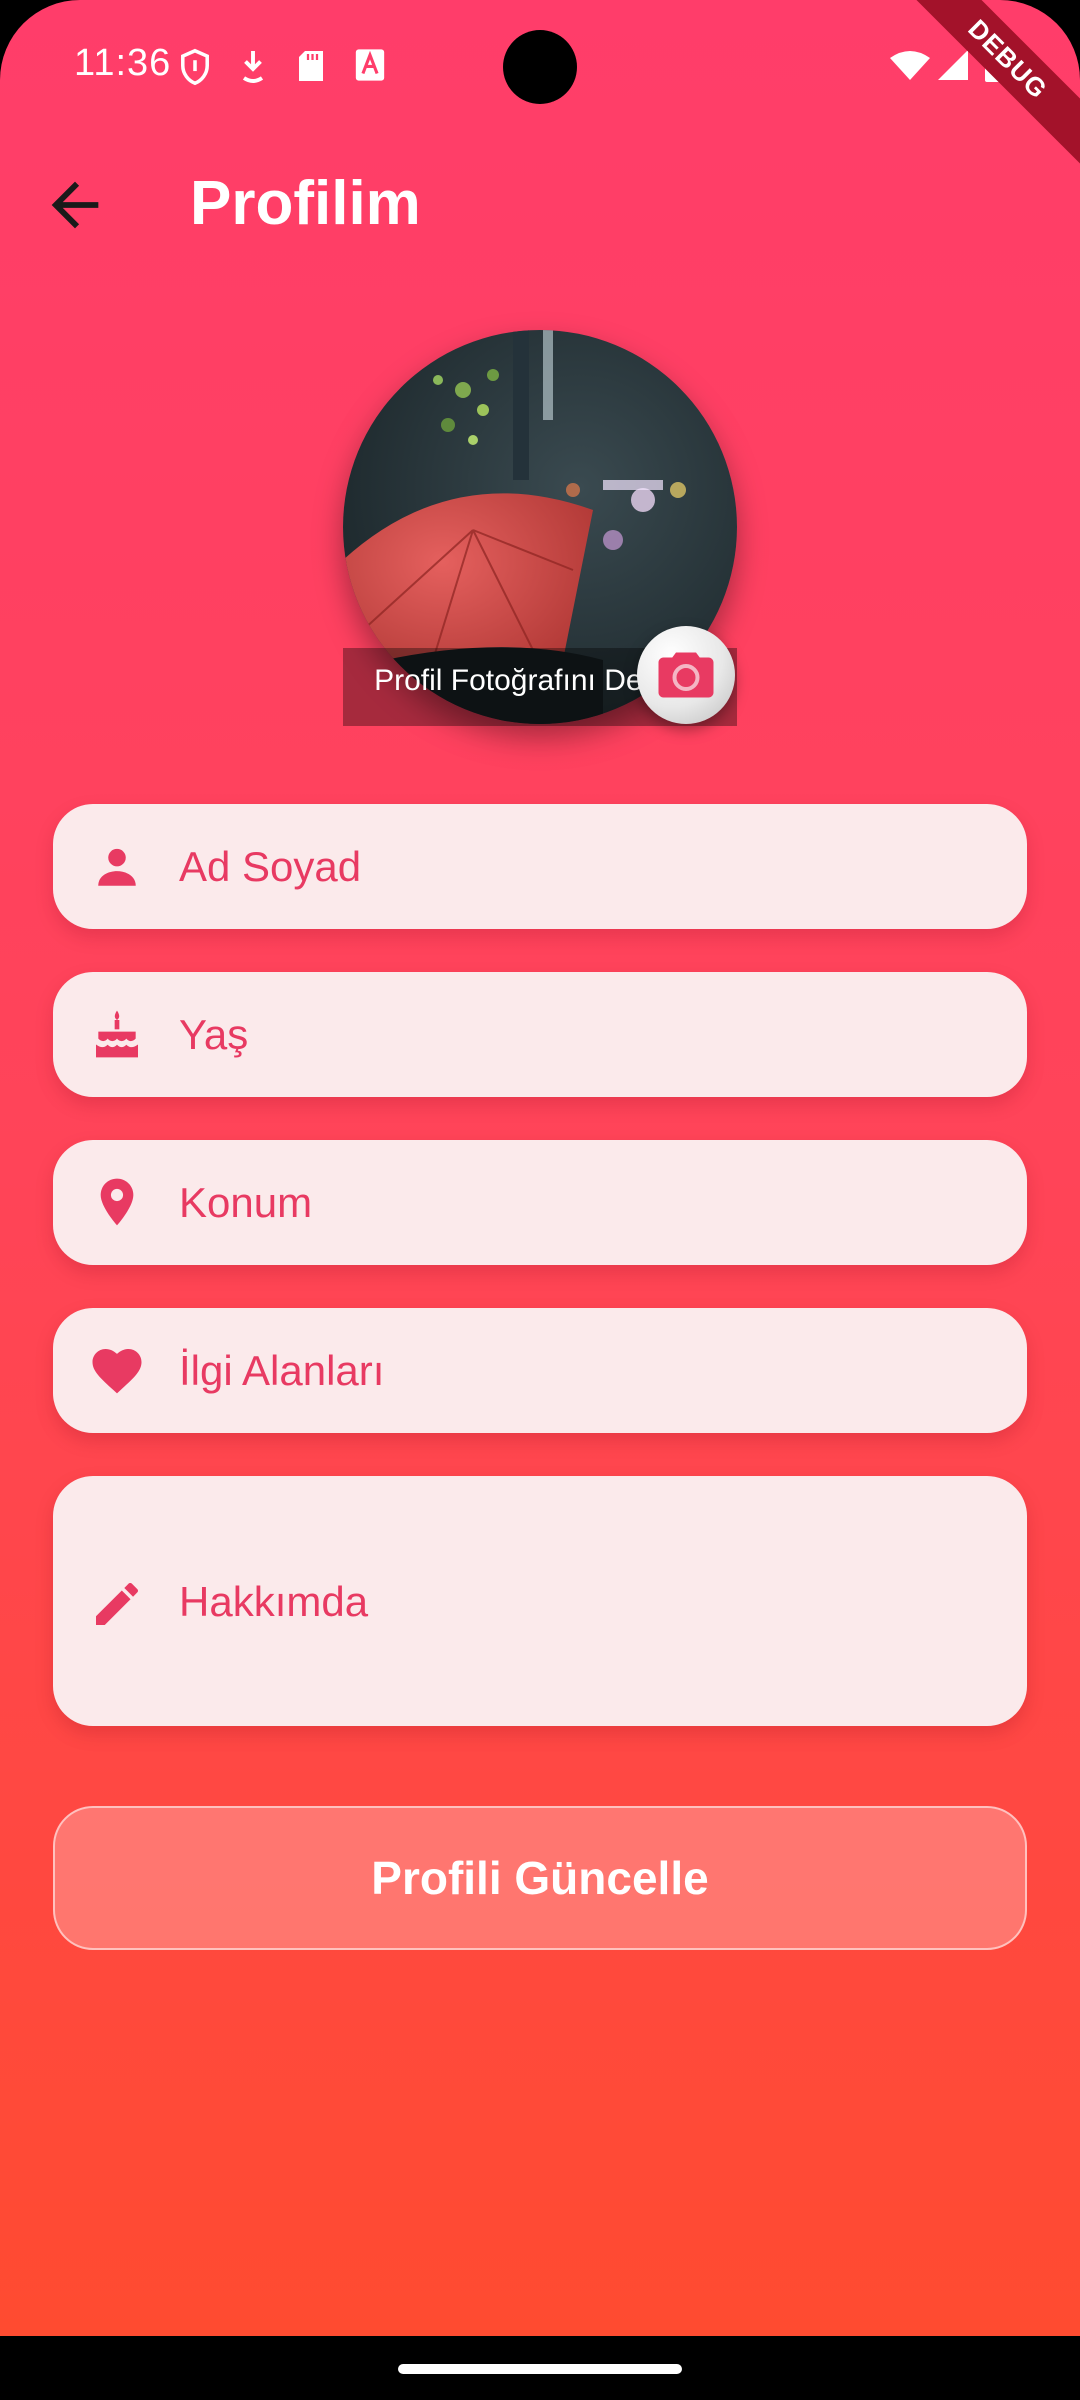 The image size is (1080, 2400). I want to click on heart-icon, so click(117, 1371).